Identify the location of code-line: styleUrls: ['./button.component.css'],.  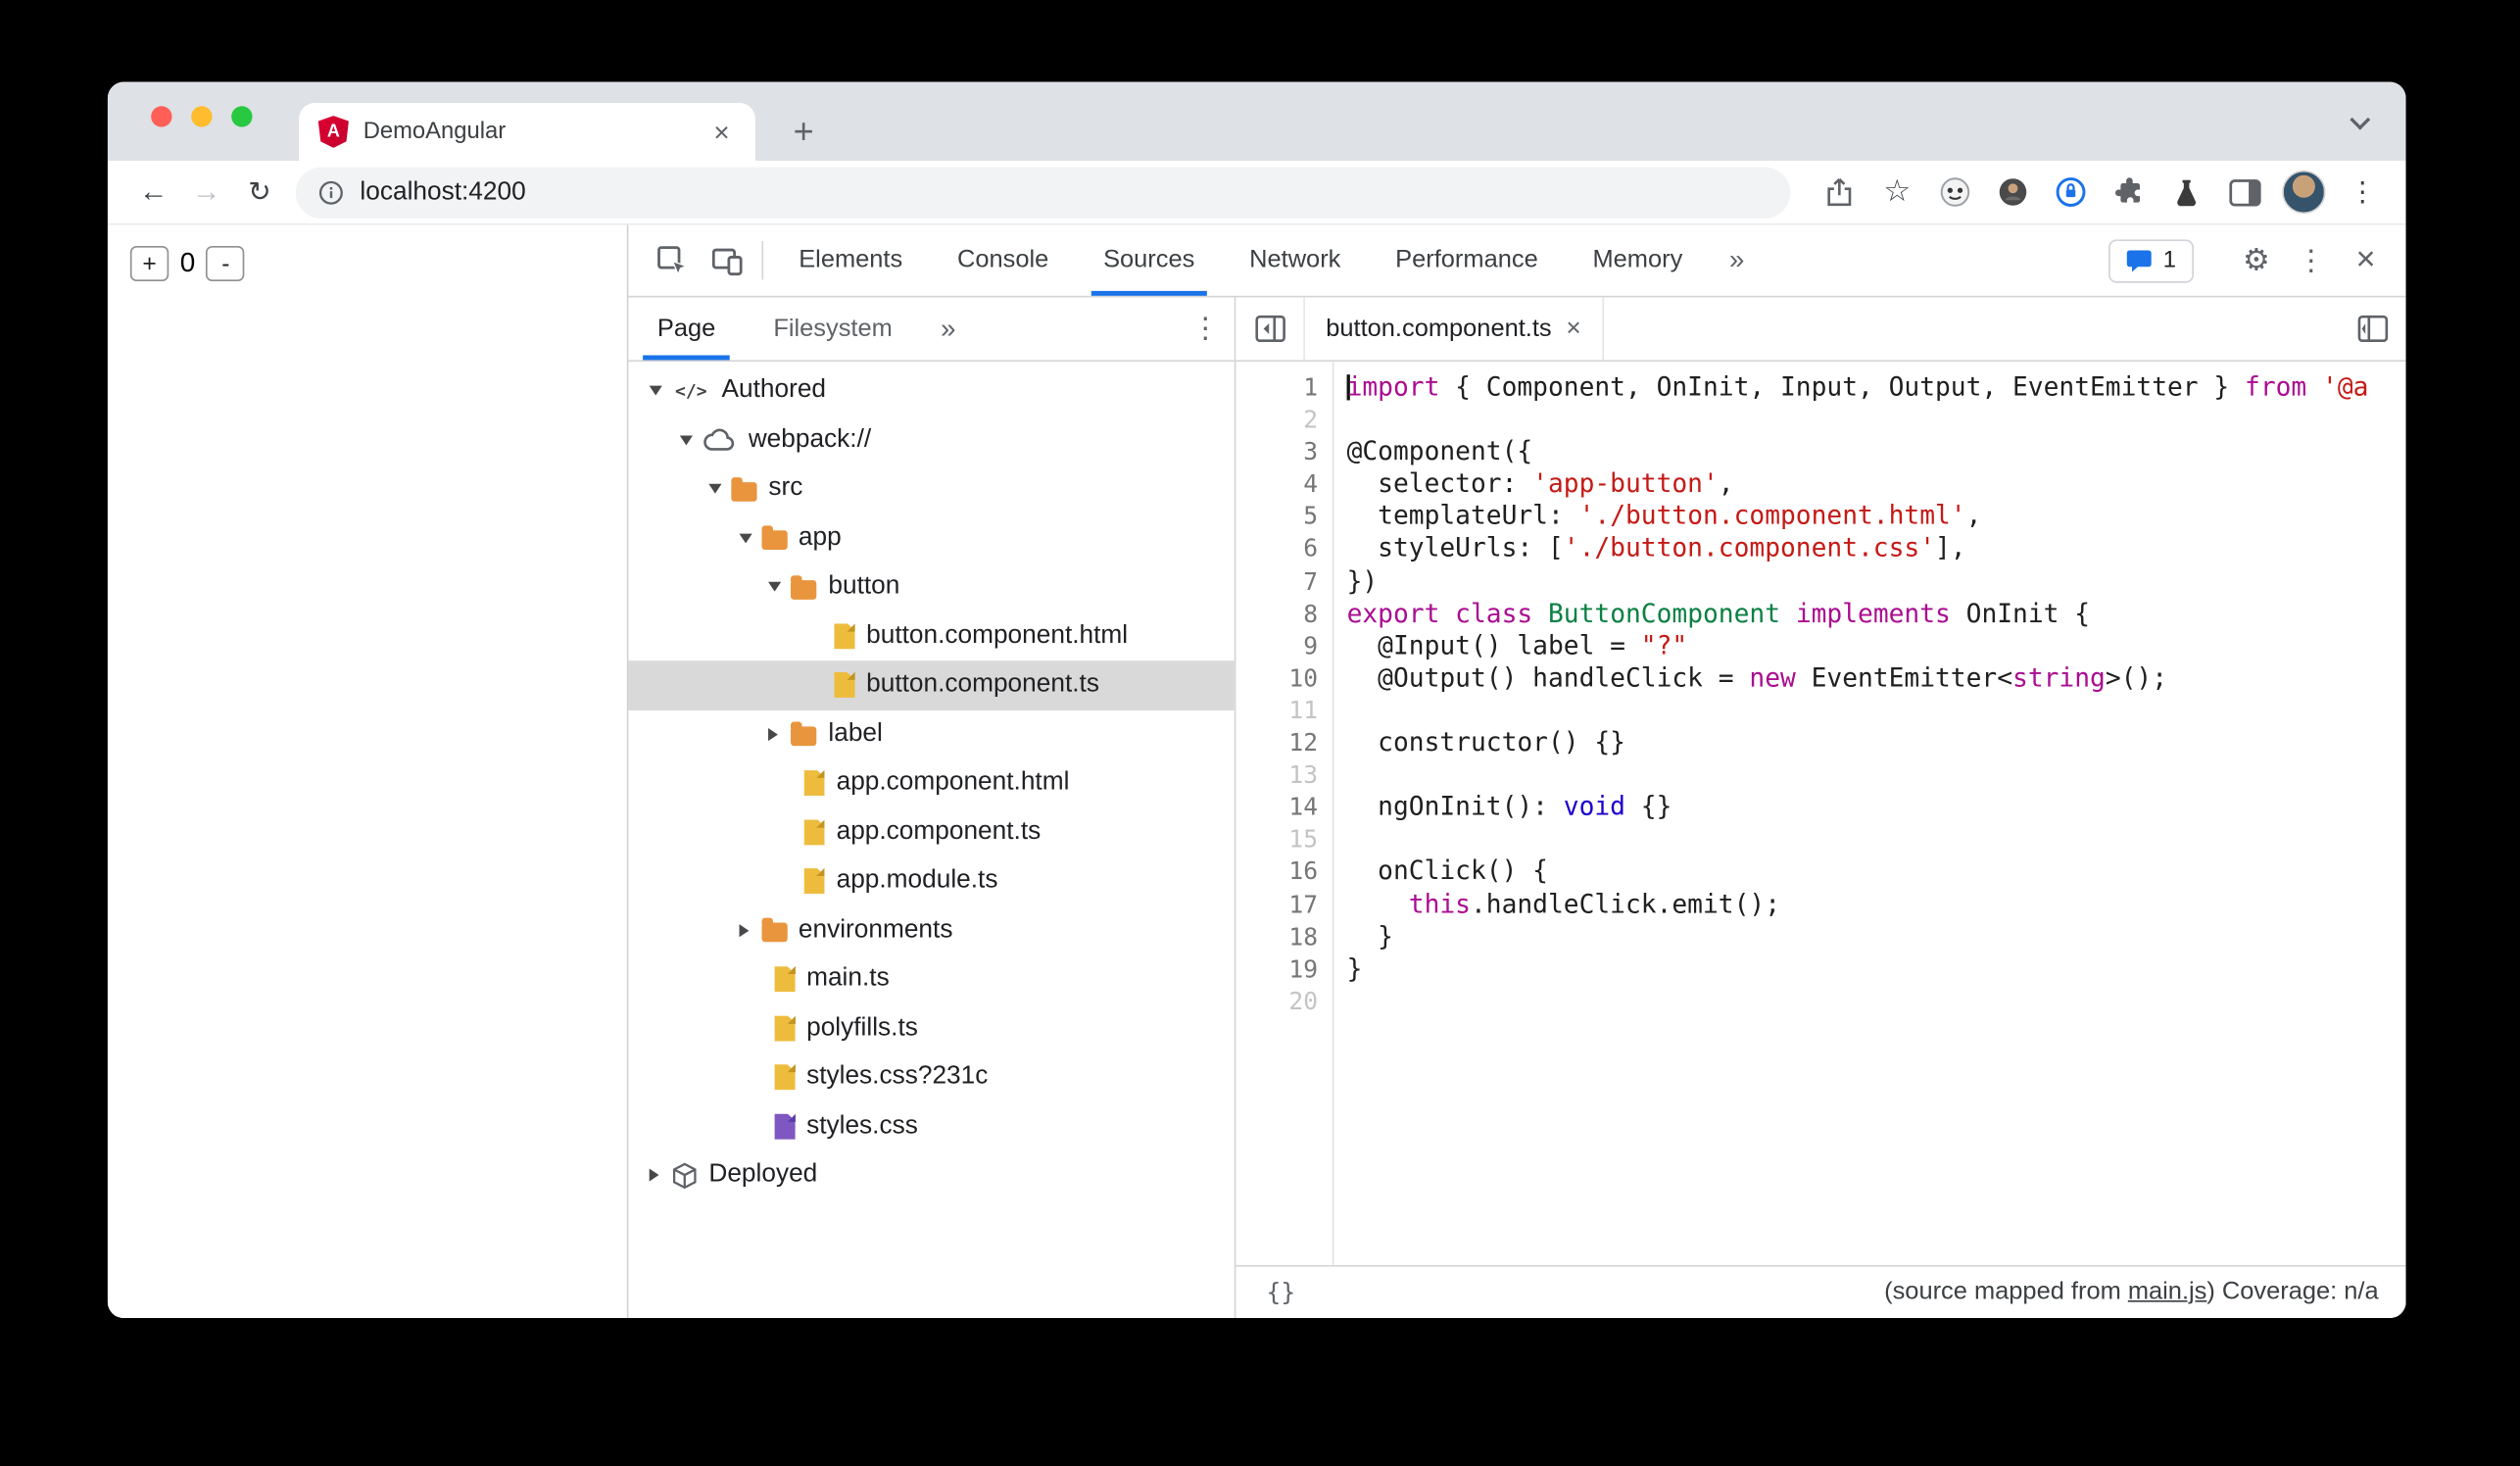
(1876, 549).